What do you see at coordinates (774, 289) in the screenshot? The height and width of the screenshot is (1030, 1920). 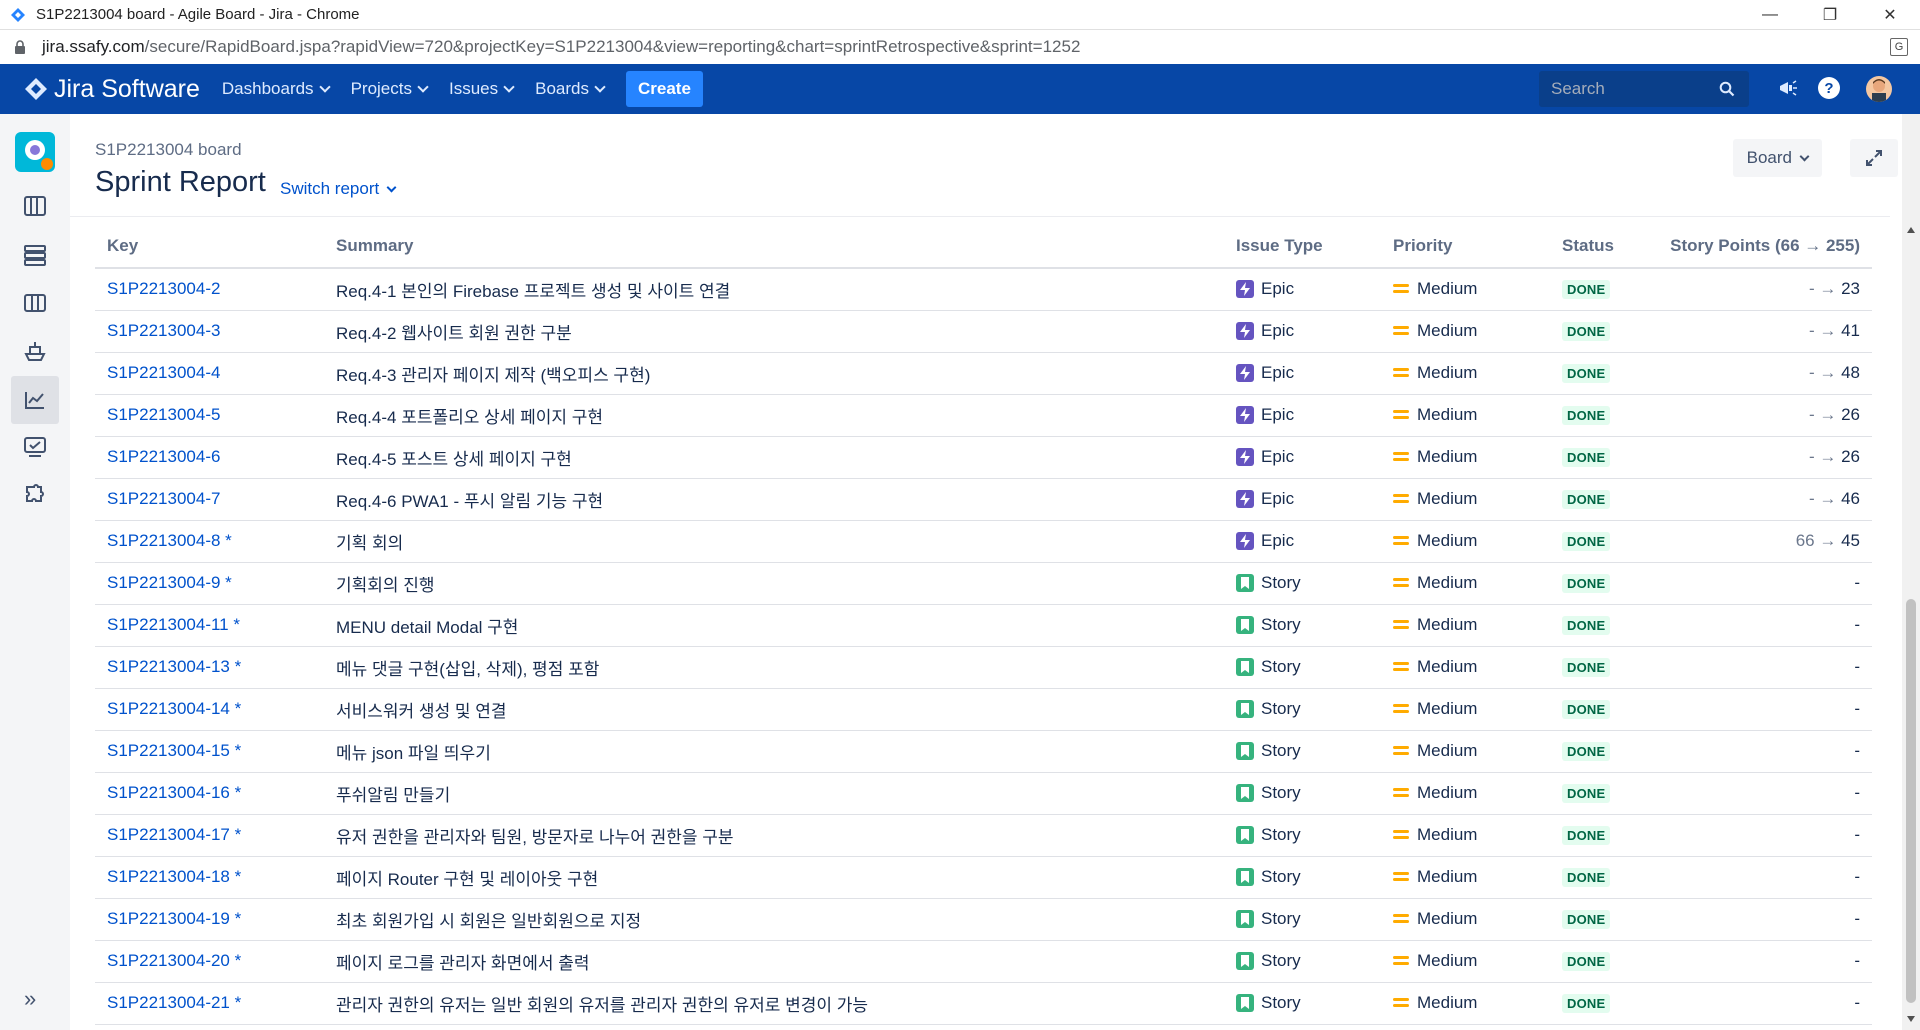 I see `issue-summary: Req.4-1 본인의 Firebase 프로젝트 생성 및 사이트 연결` at bounding box center [774, 289].